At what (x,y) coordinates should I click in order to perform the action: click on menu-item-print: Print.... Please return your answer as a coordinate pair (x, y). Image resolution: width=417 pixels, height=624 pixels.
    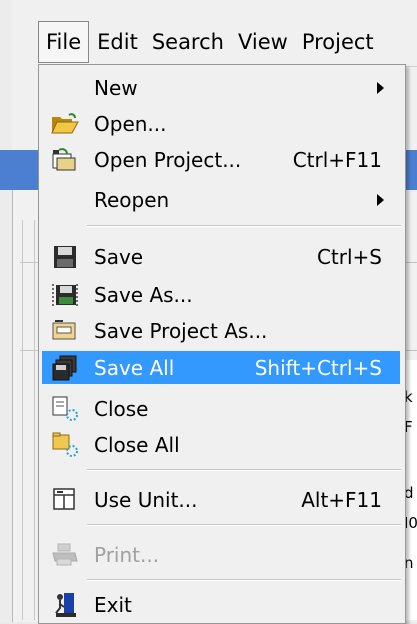
    Looking at the image, I should click on (221, 554).